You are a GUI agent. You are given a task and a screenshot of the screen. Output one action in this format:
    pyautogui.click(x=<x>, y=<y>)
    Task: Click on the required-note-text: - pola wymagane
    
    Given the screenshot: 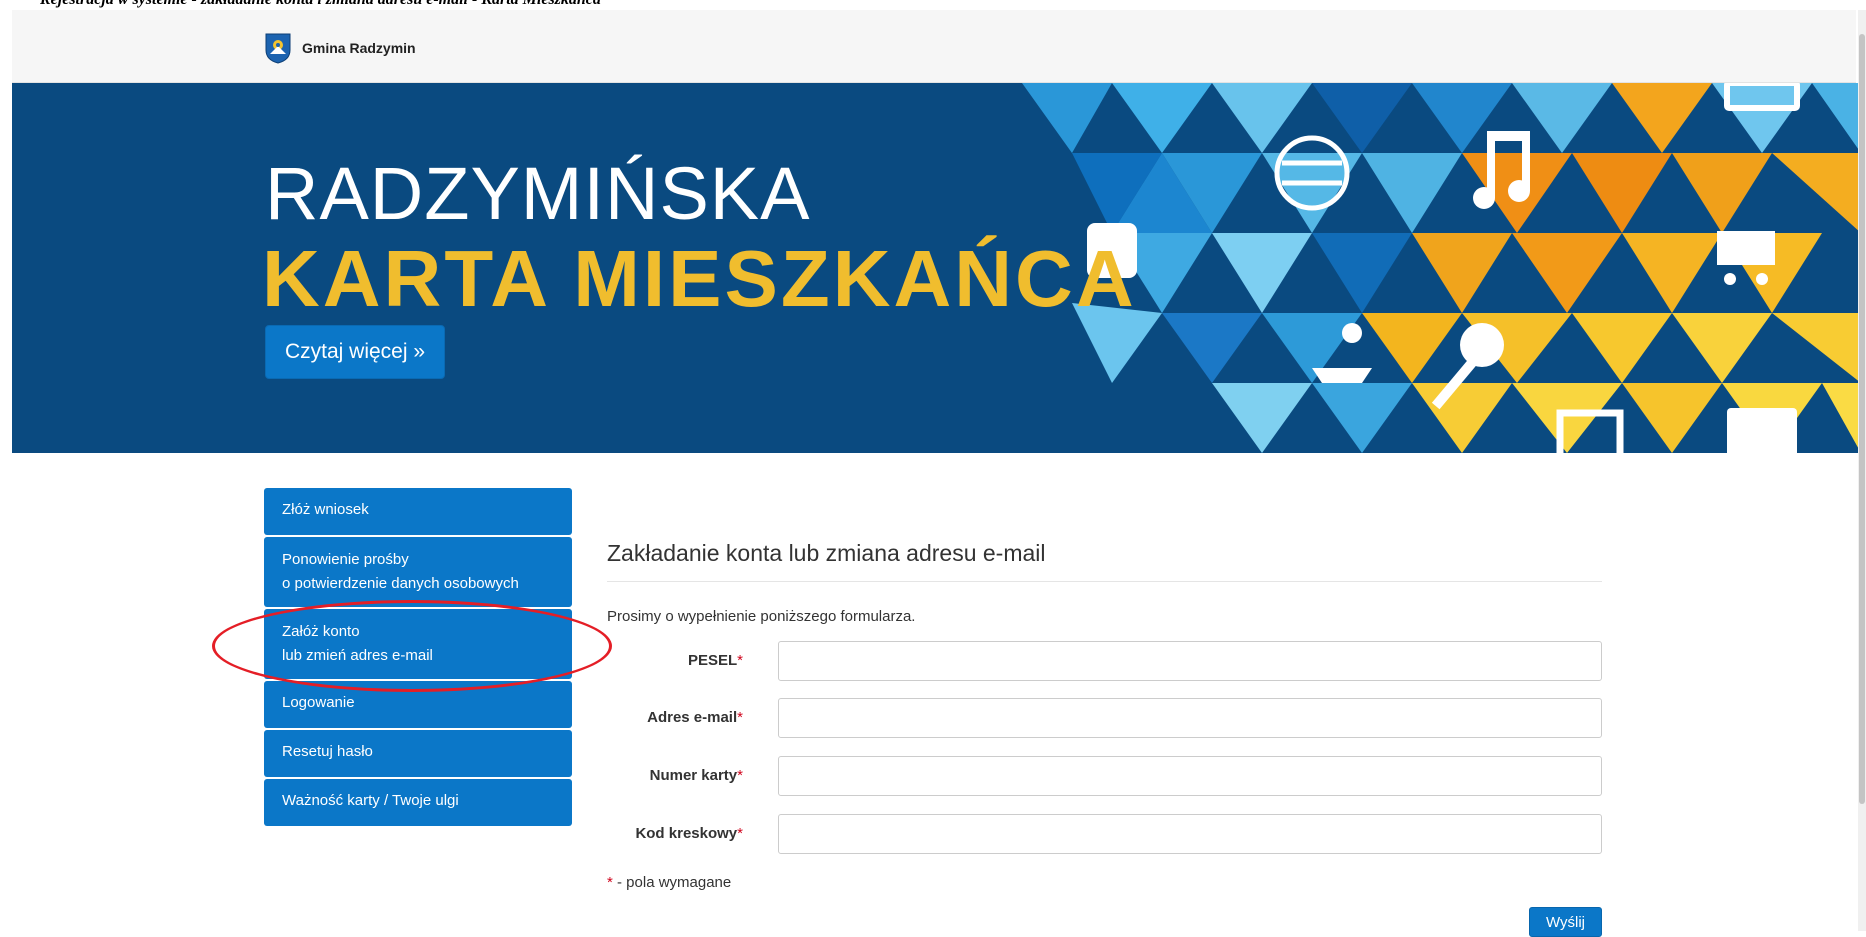 What is the action you would take?
    pyautogui.click(x=672, y=882)
    